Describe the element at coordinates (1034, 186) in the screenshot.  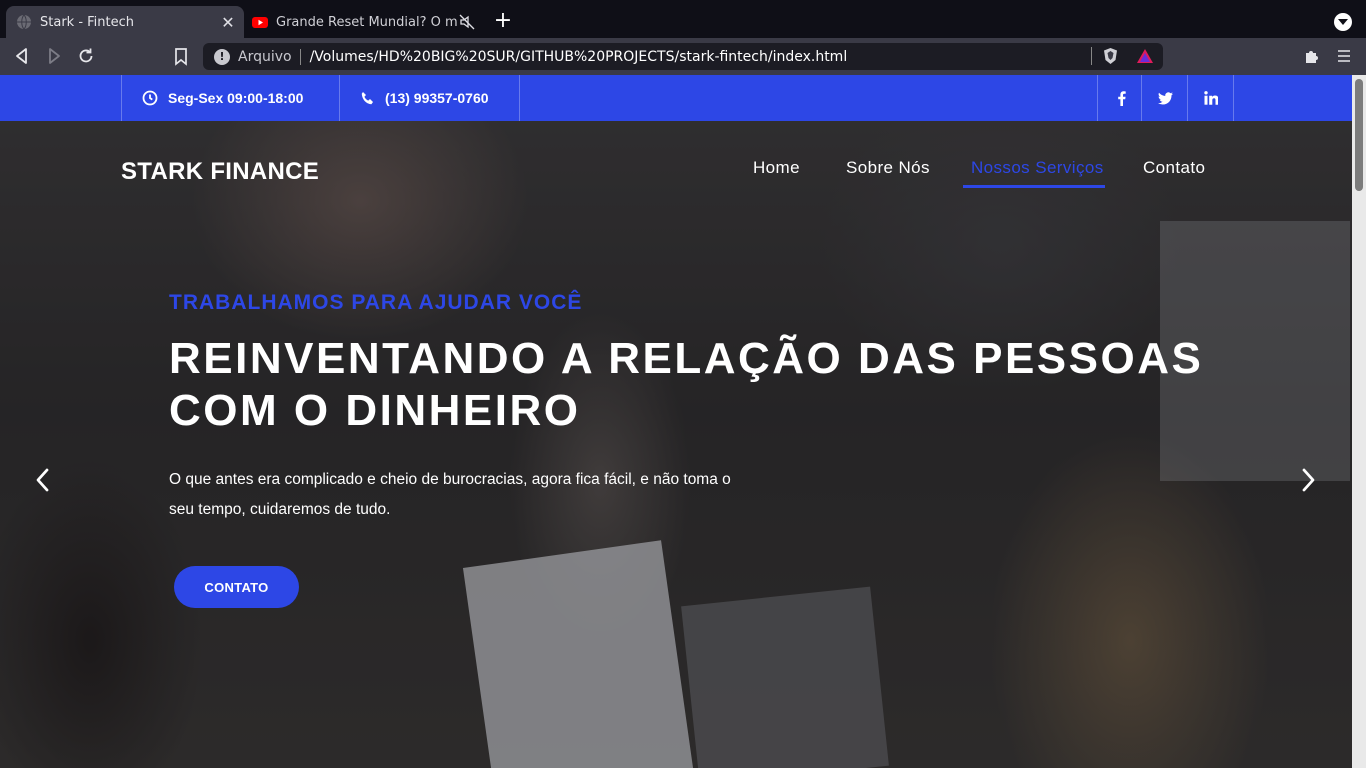
I see `active-nav-indicator` at that location.